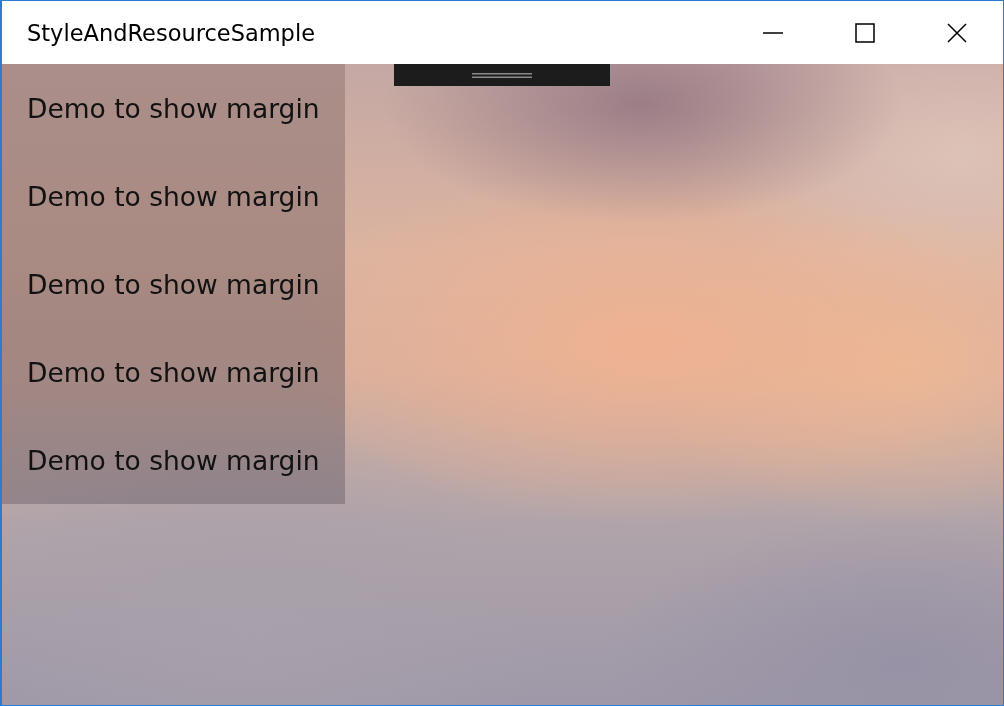 Image resolution: width=1004 pixels, height=706 pixels. What do you see at coordinates (957, 32) in the screenshot?
I see `close-icon` at bounding box center [957, 32].